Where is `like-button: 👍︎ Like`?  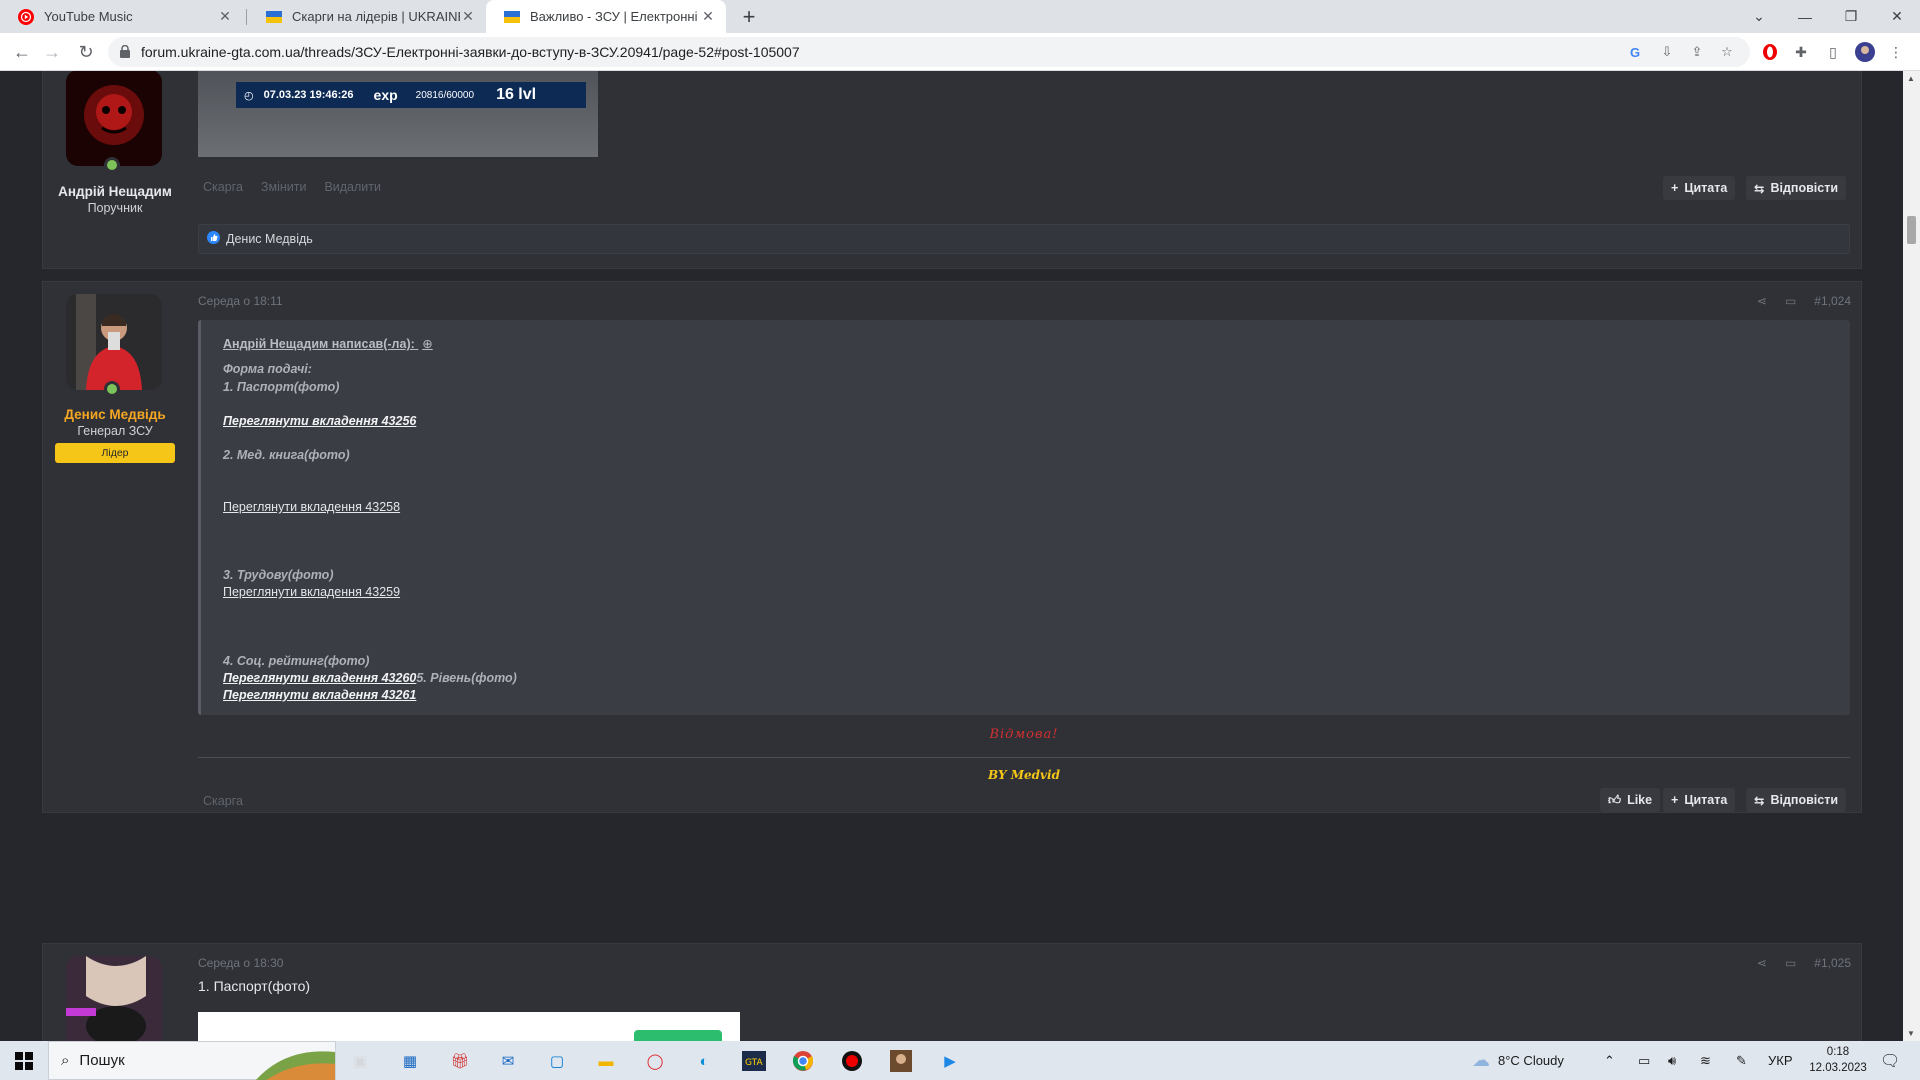 like-button: 👍︎ Like is located at coordinates (1630, 800).